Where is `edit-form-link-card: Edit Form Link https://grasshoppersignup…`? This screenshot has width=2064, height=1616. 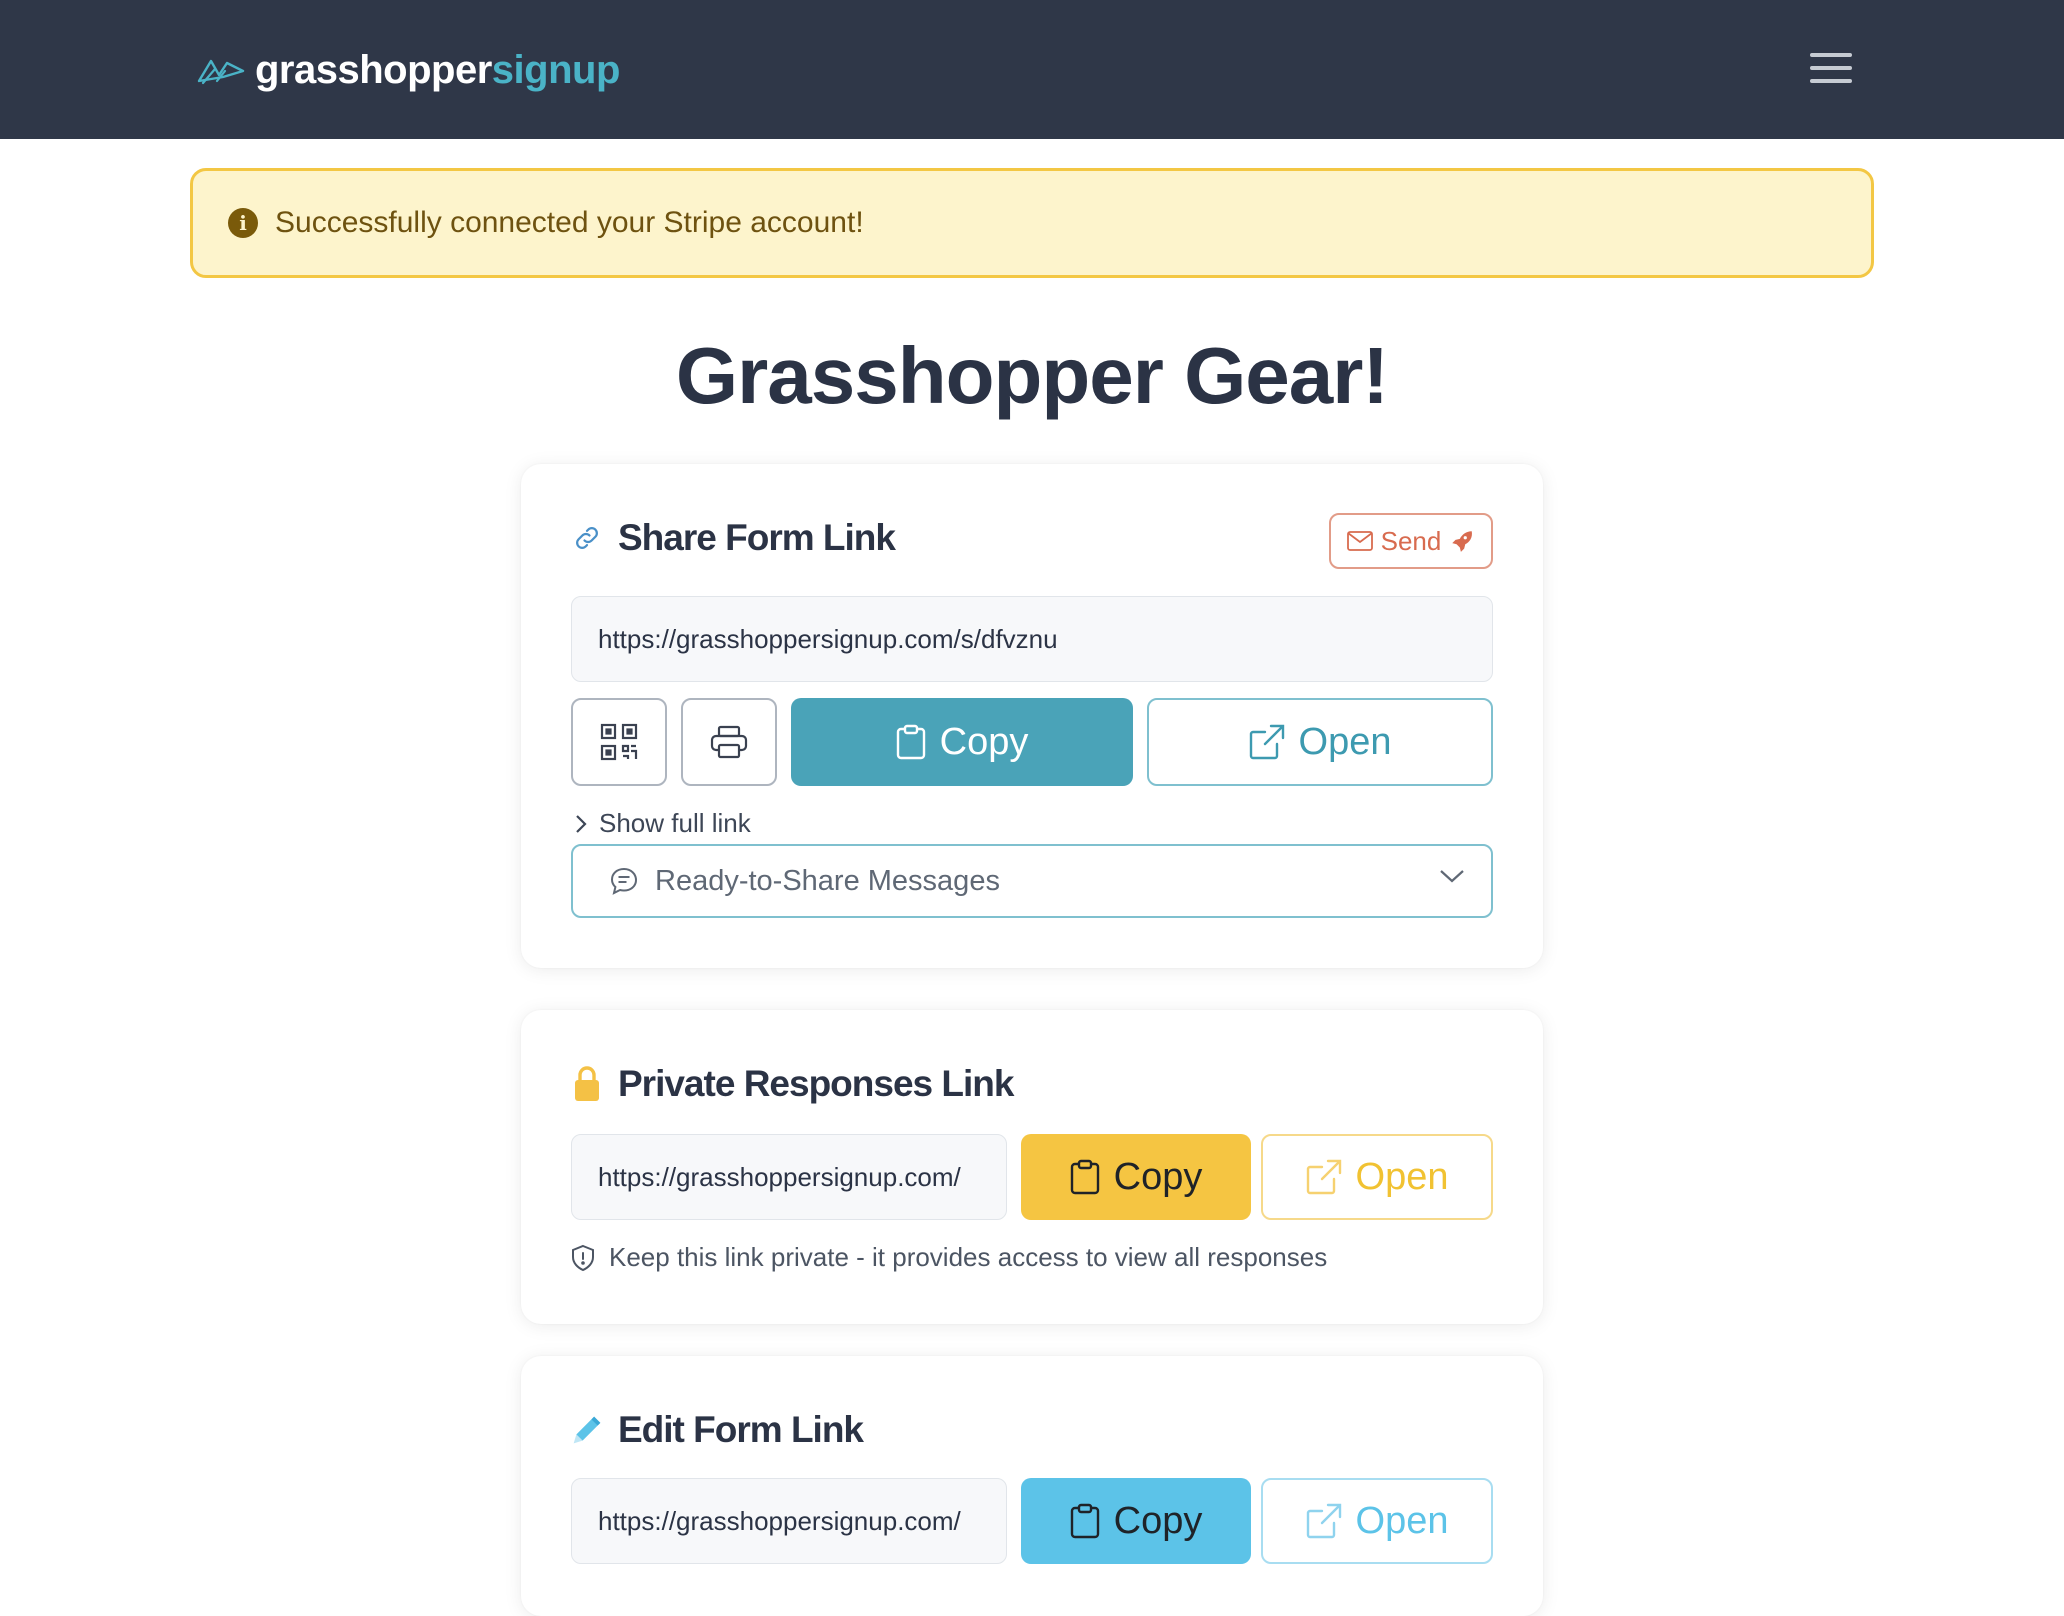 edit-form-link-card: Edit Form Link https://grasshoppersignup… is located at coordinates (1032, 1486).